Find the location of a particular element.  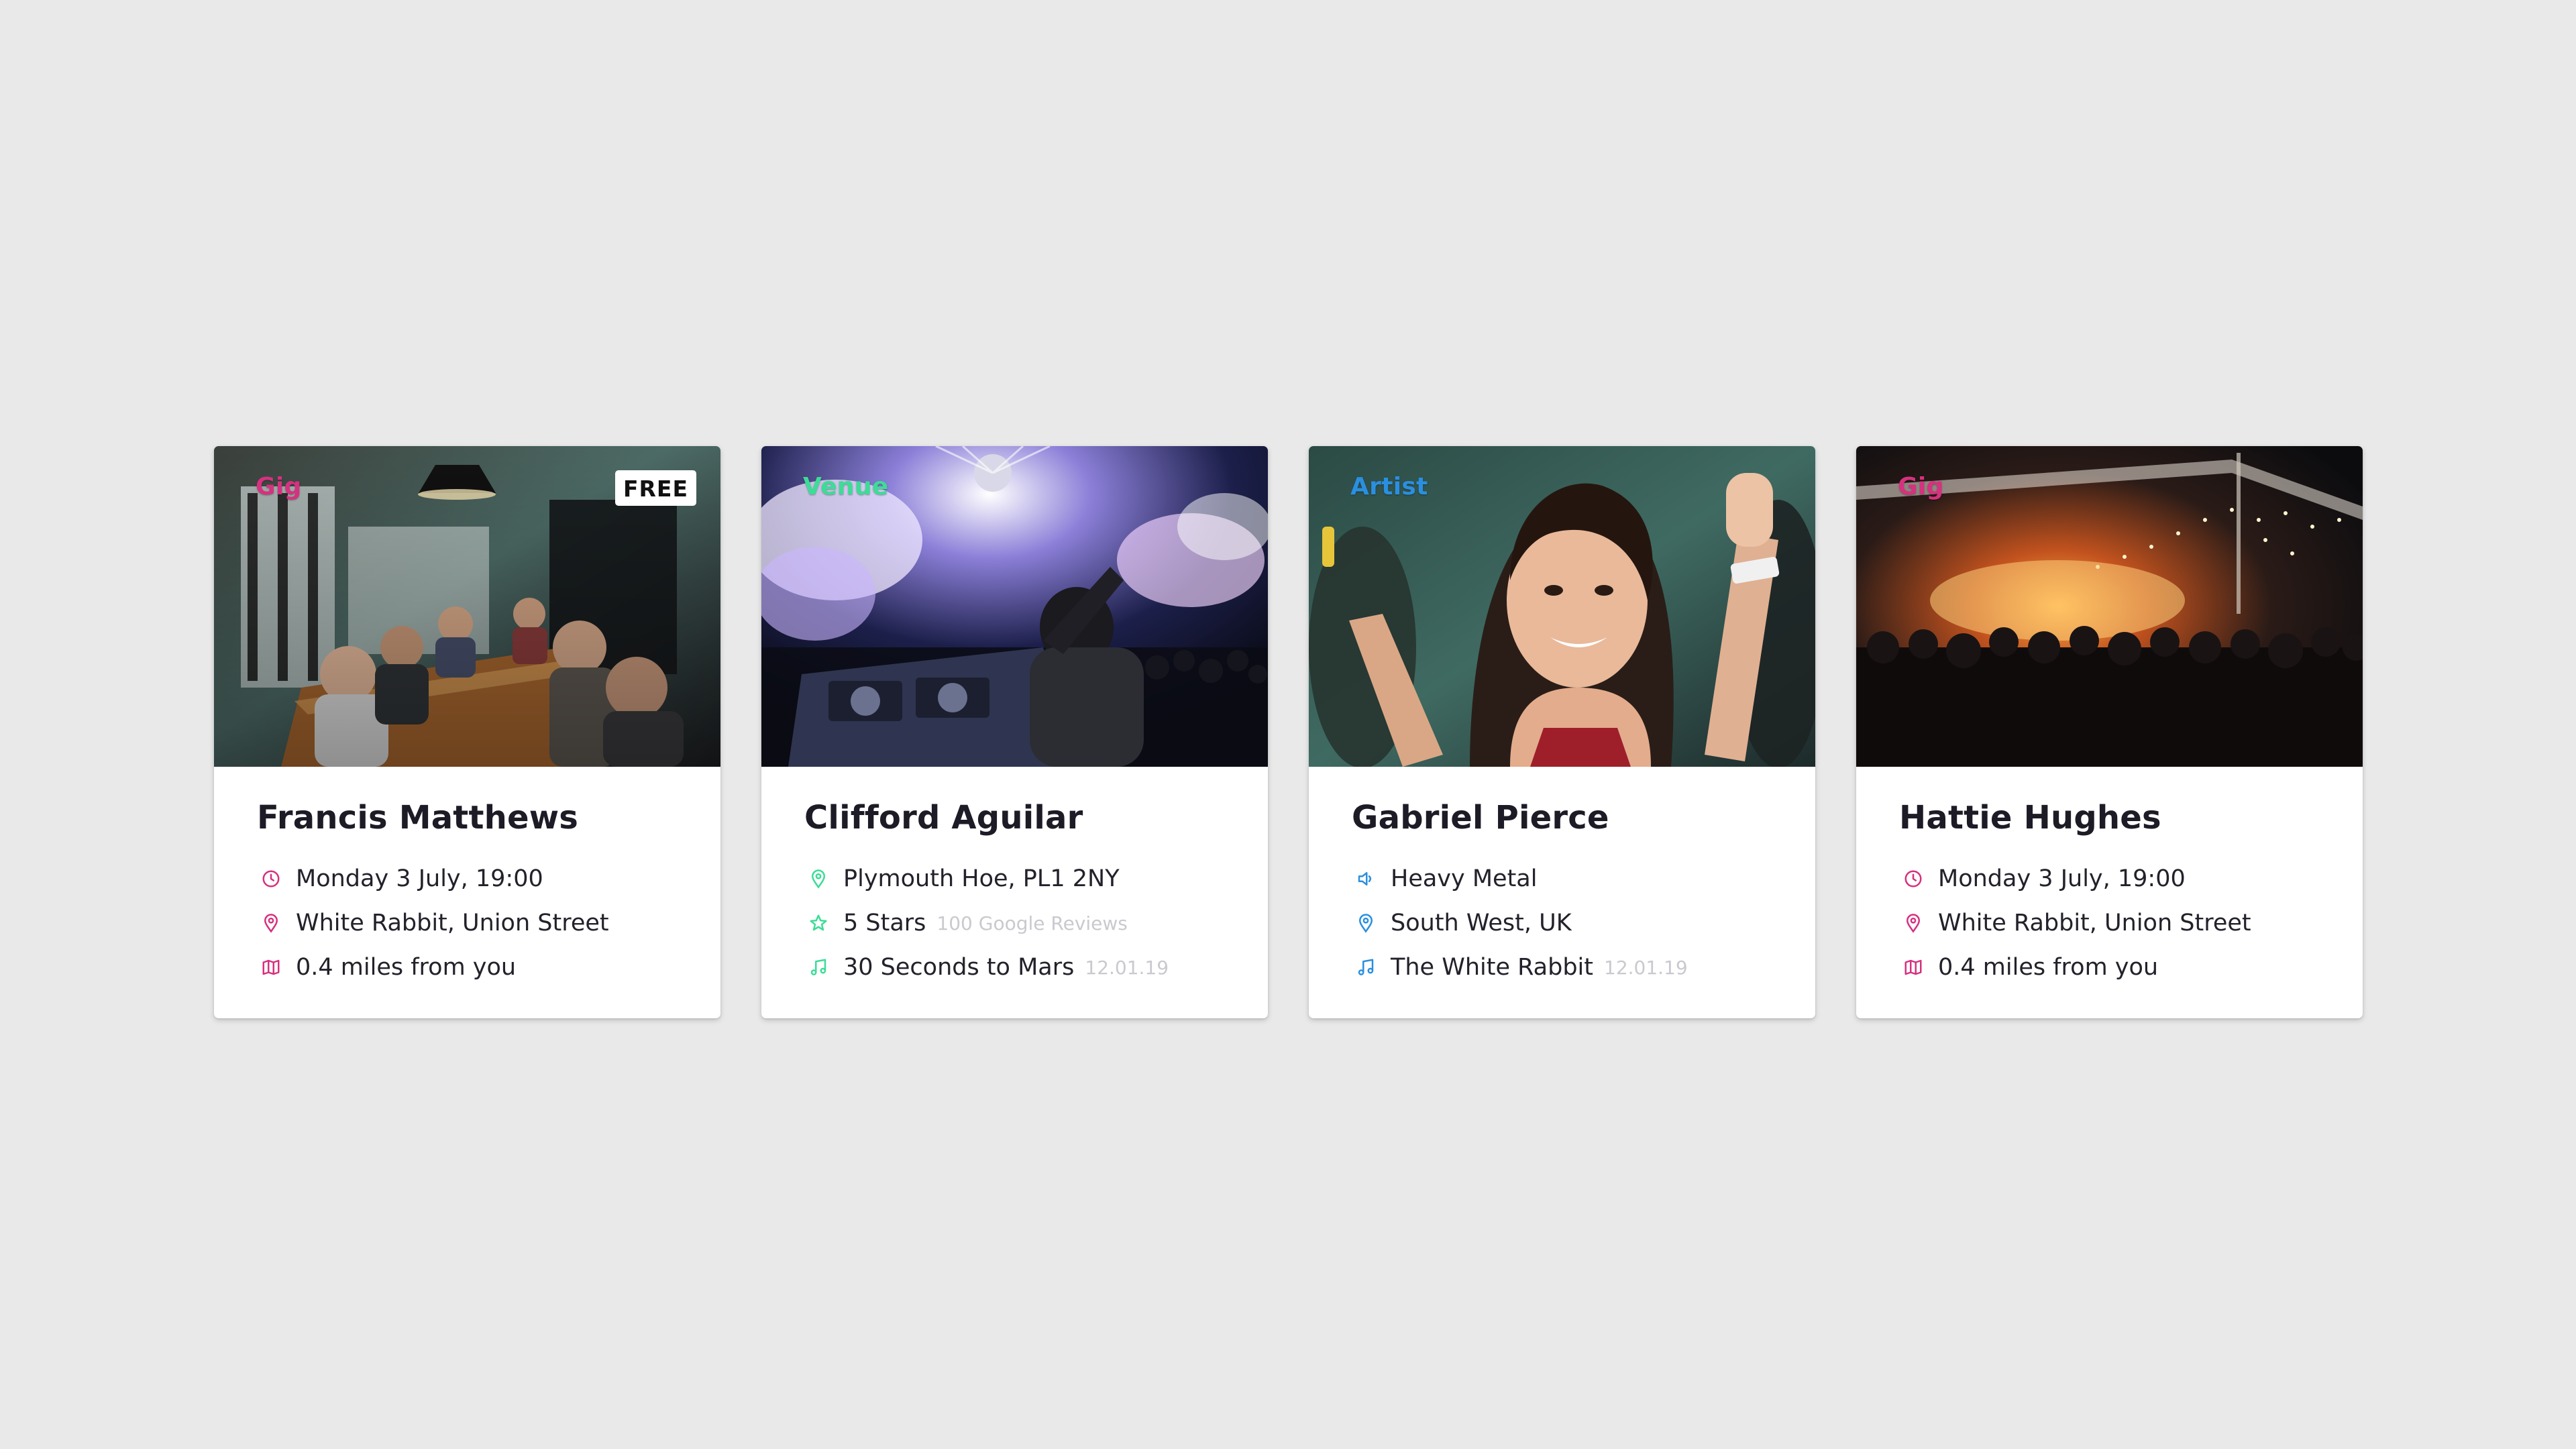

meta-row-location: South West, UK is located at coordinates (1563, 923).